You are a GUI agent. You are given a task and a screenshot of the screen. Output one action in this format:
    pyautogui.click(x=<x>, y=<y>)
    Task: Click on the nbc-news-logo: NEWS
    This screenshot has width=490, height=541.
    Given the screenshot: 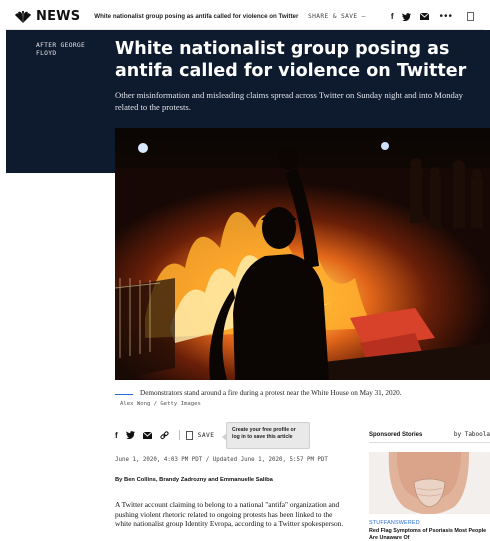 What is the action you would take?
    pyautogui.click(x=47, y=16)
    